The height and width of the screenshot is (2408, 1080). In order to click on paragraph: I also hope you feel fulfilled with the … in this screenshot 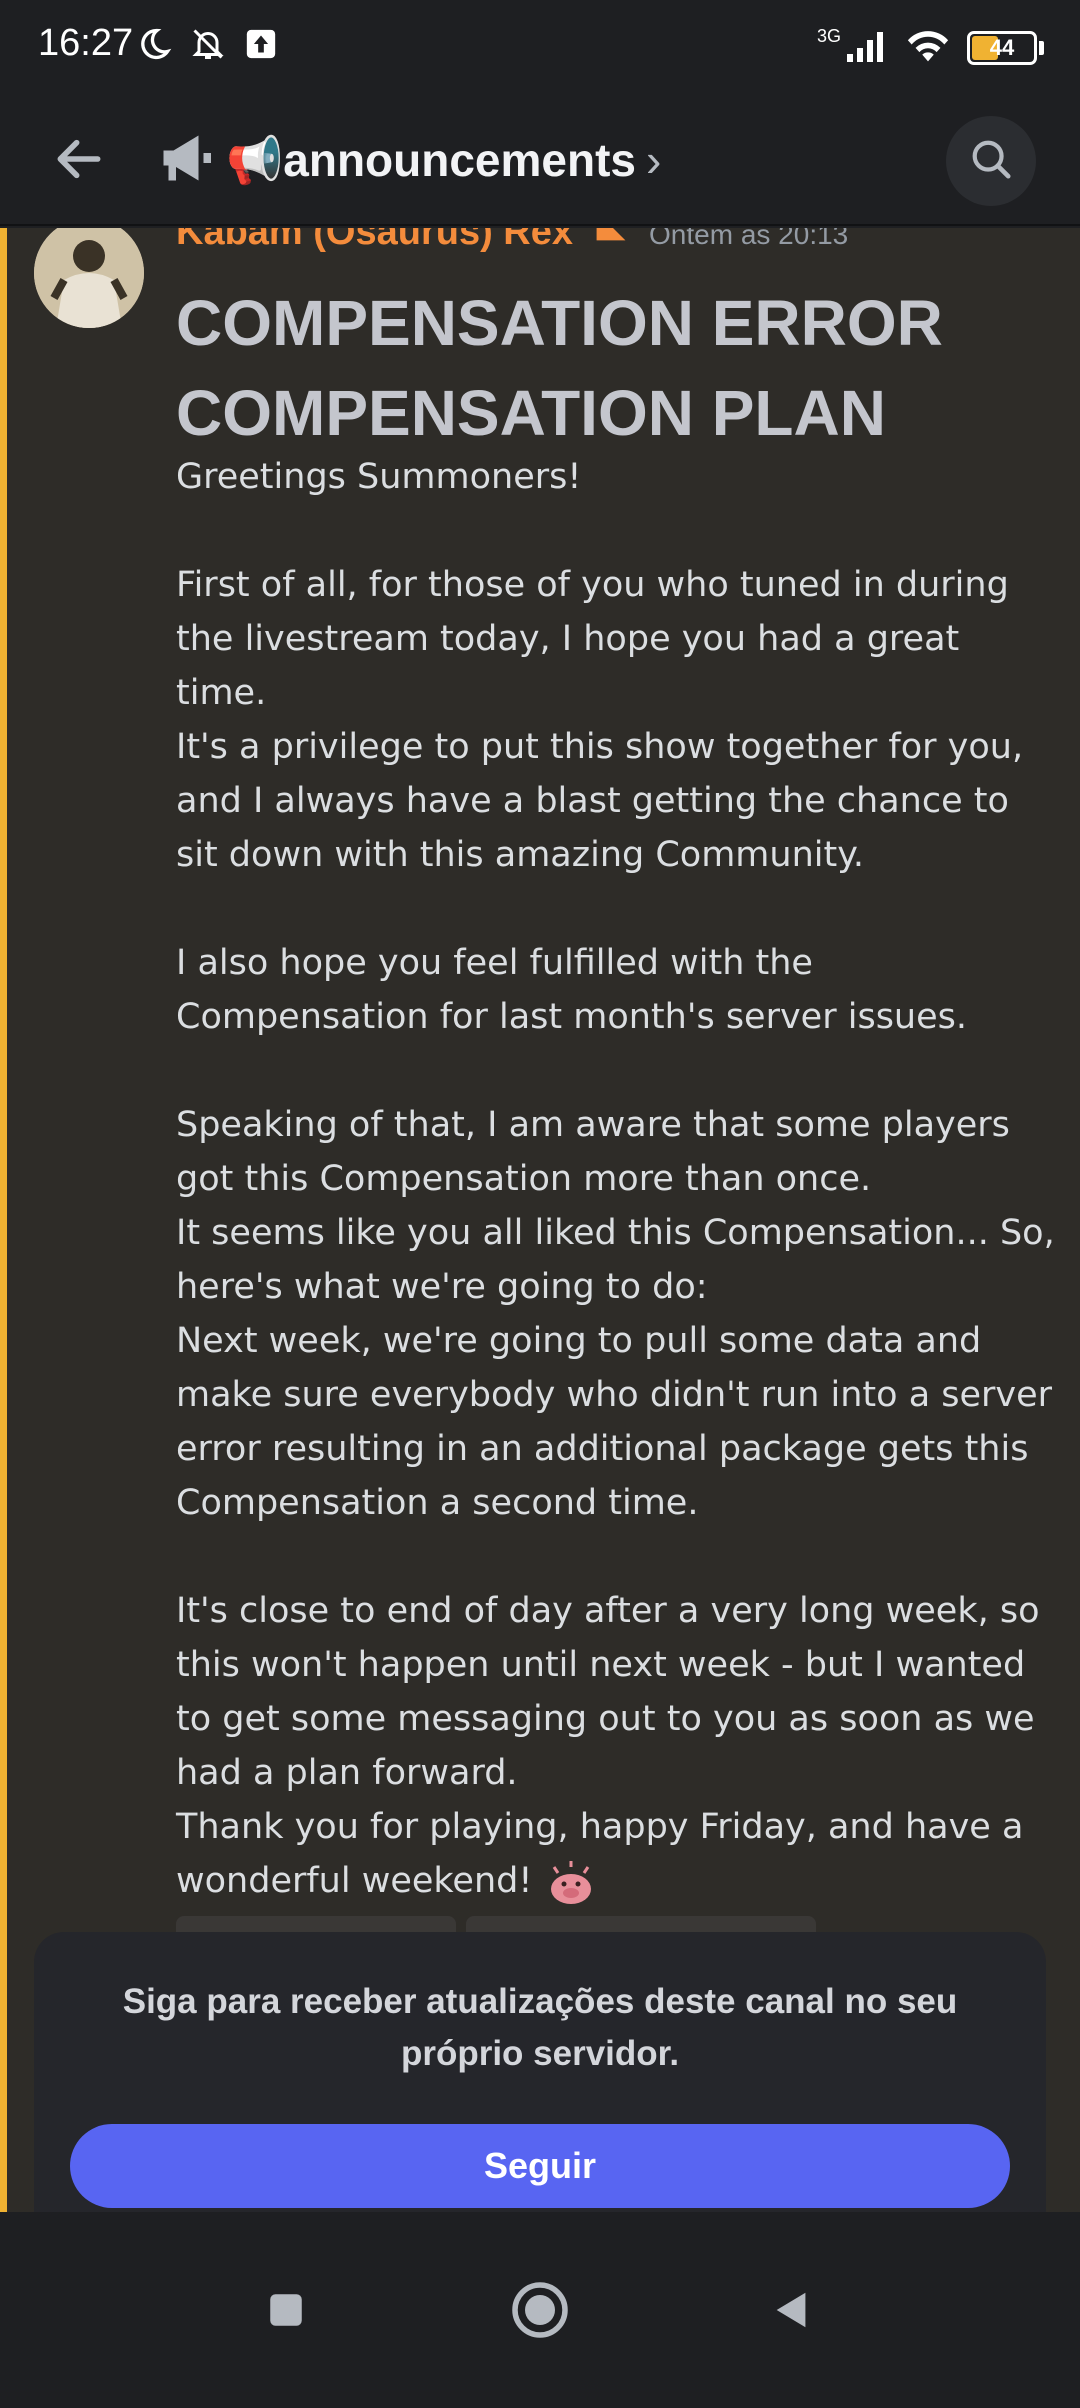, I will do `click(572, 990)`.